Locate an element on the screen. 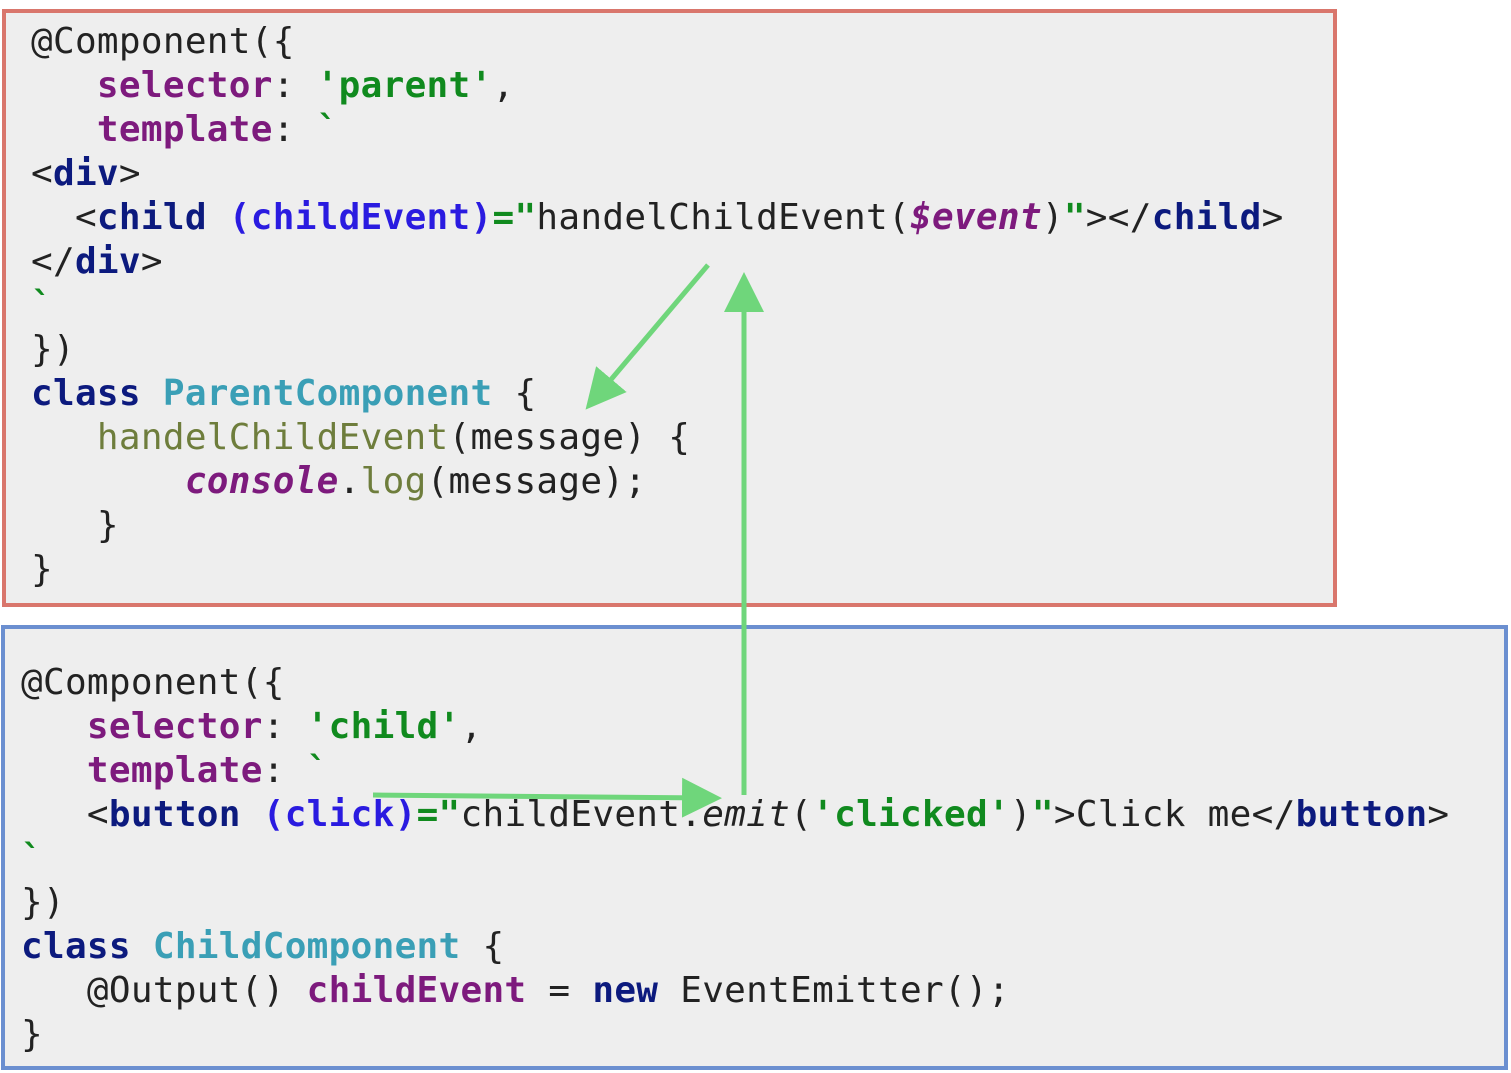 The width and height of the screenshot is (1511, 1073). code-token: ) is located at coordinates (1052, 217).